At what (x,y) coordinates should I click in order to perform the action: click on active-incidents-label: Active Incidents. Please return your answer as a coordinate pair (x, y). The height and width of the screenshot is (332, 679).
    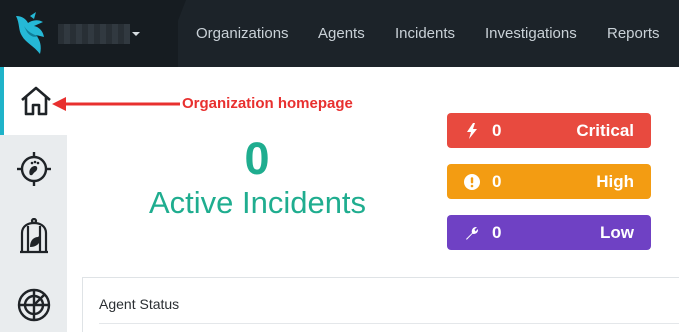
    Looking at the image, I should click on (257, 202).